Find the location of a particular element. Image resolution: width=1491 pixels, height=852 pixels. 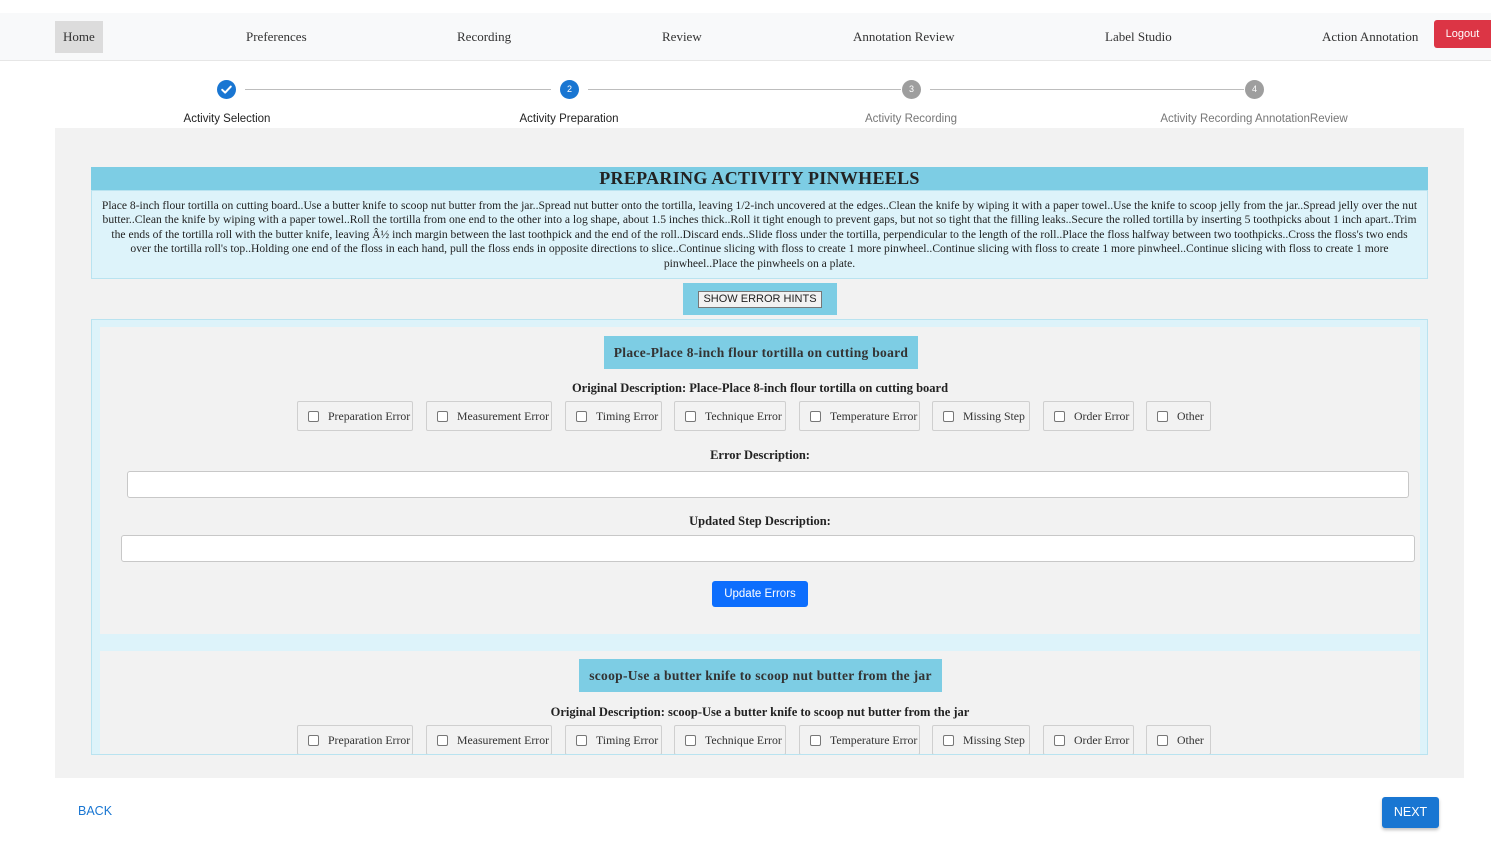

update-errors-button: Update Errors is located at coordinates (760, 594).